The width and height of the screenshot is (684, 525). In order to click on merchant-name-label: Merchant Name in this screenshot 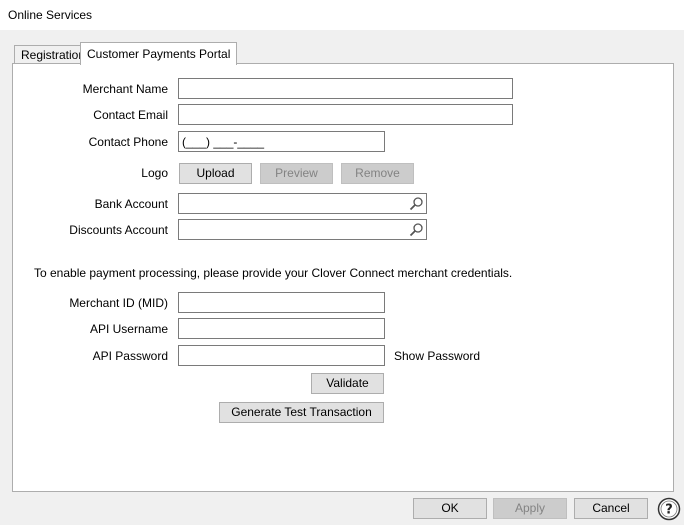, I will do `click(125, 89)`.